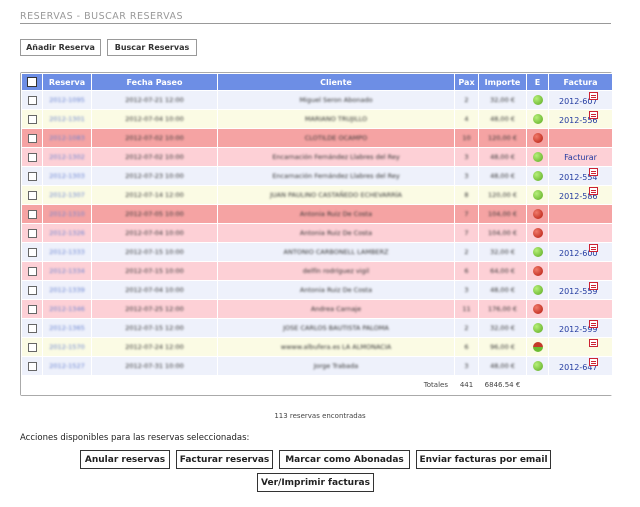 The width and height of the screenshot is (640, 507). Describe the element at coordinates (466, 290) in the screenshot. I see `pax-count: 3` at that location.